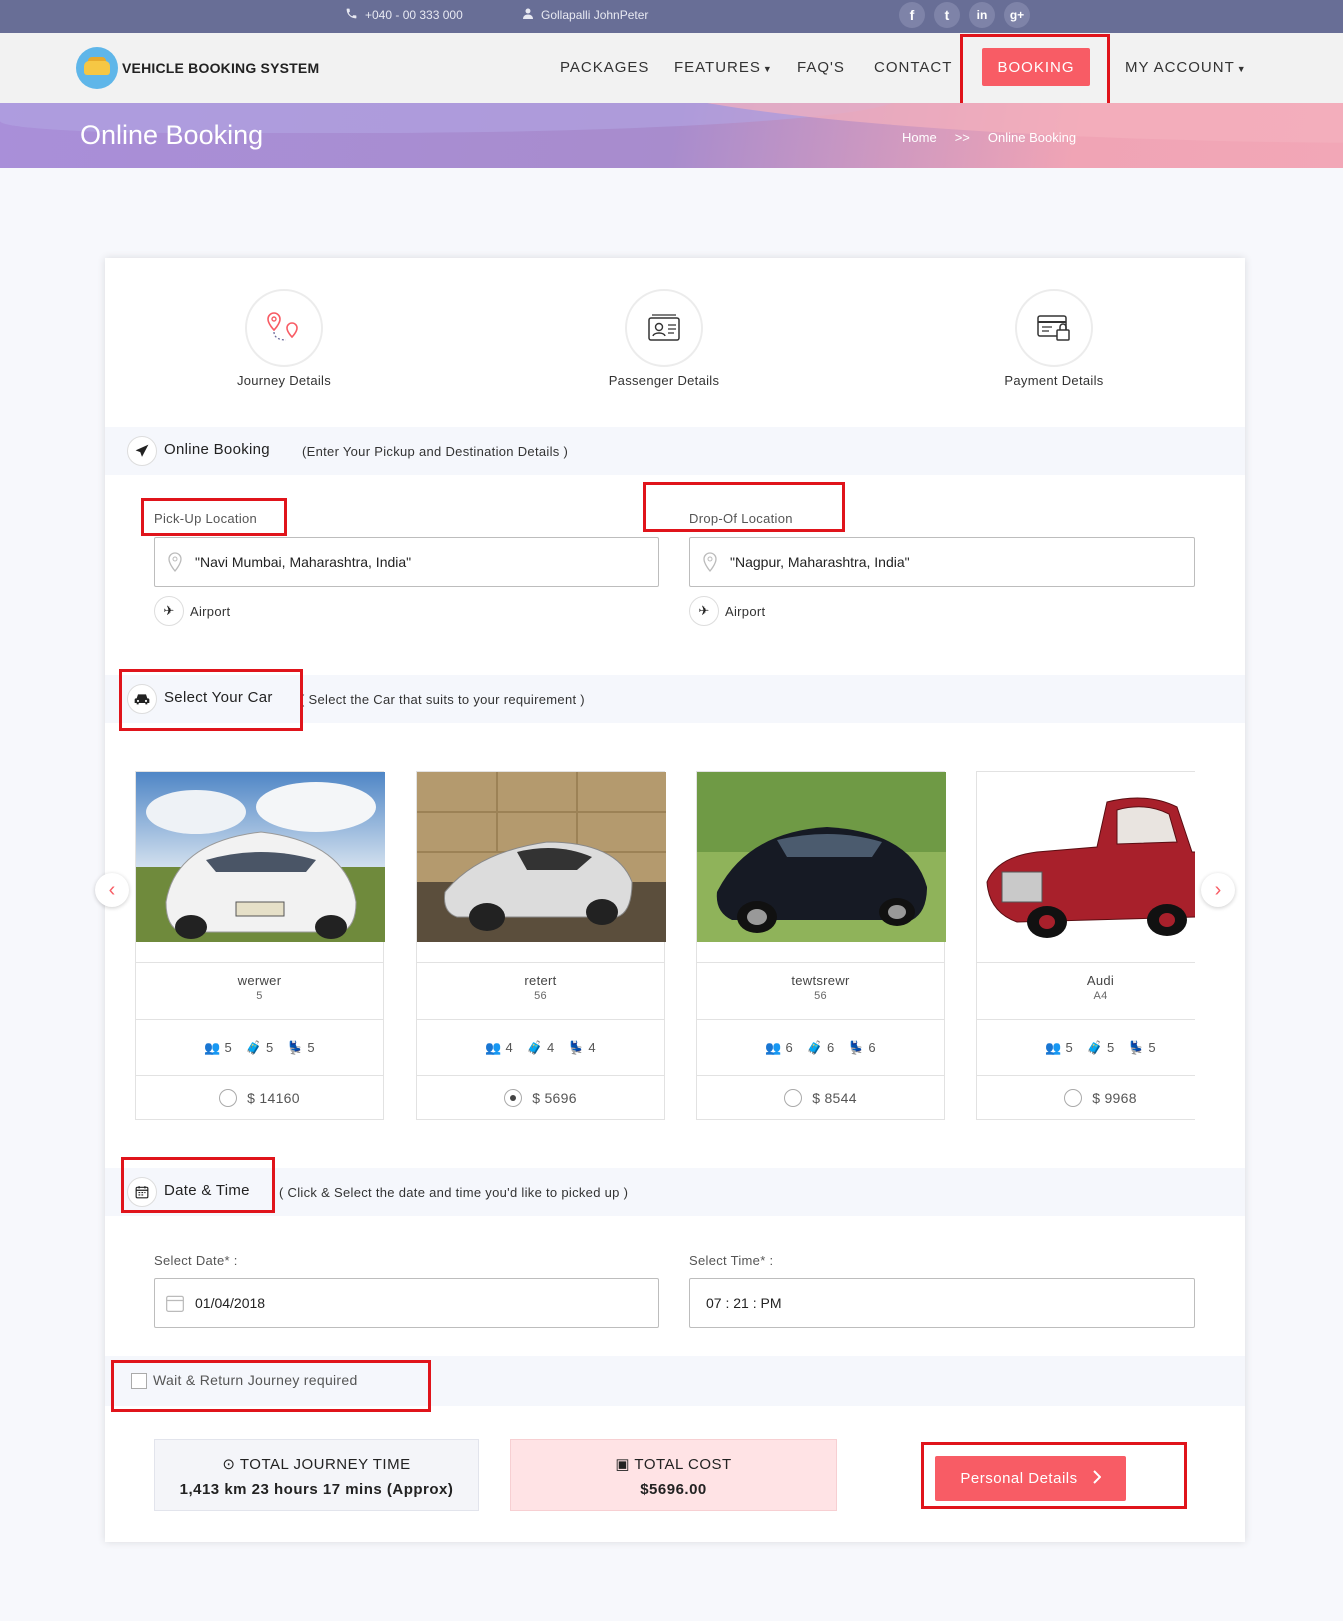 The image size is (1343, 1621). I want to click on car-features: 👥 4 🧳 4 💺 4, so click(540, 1048).